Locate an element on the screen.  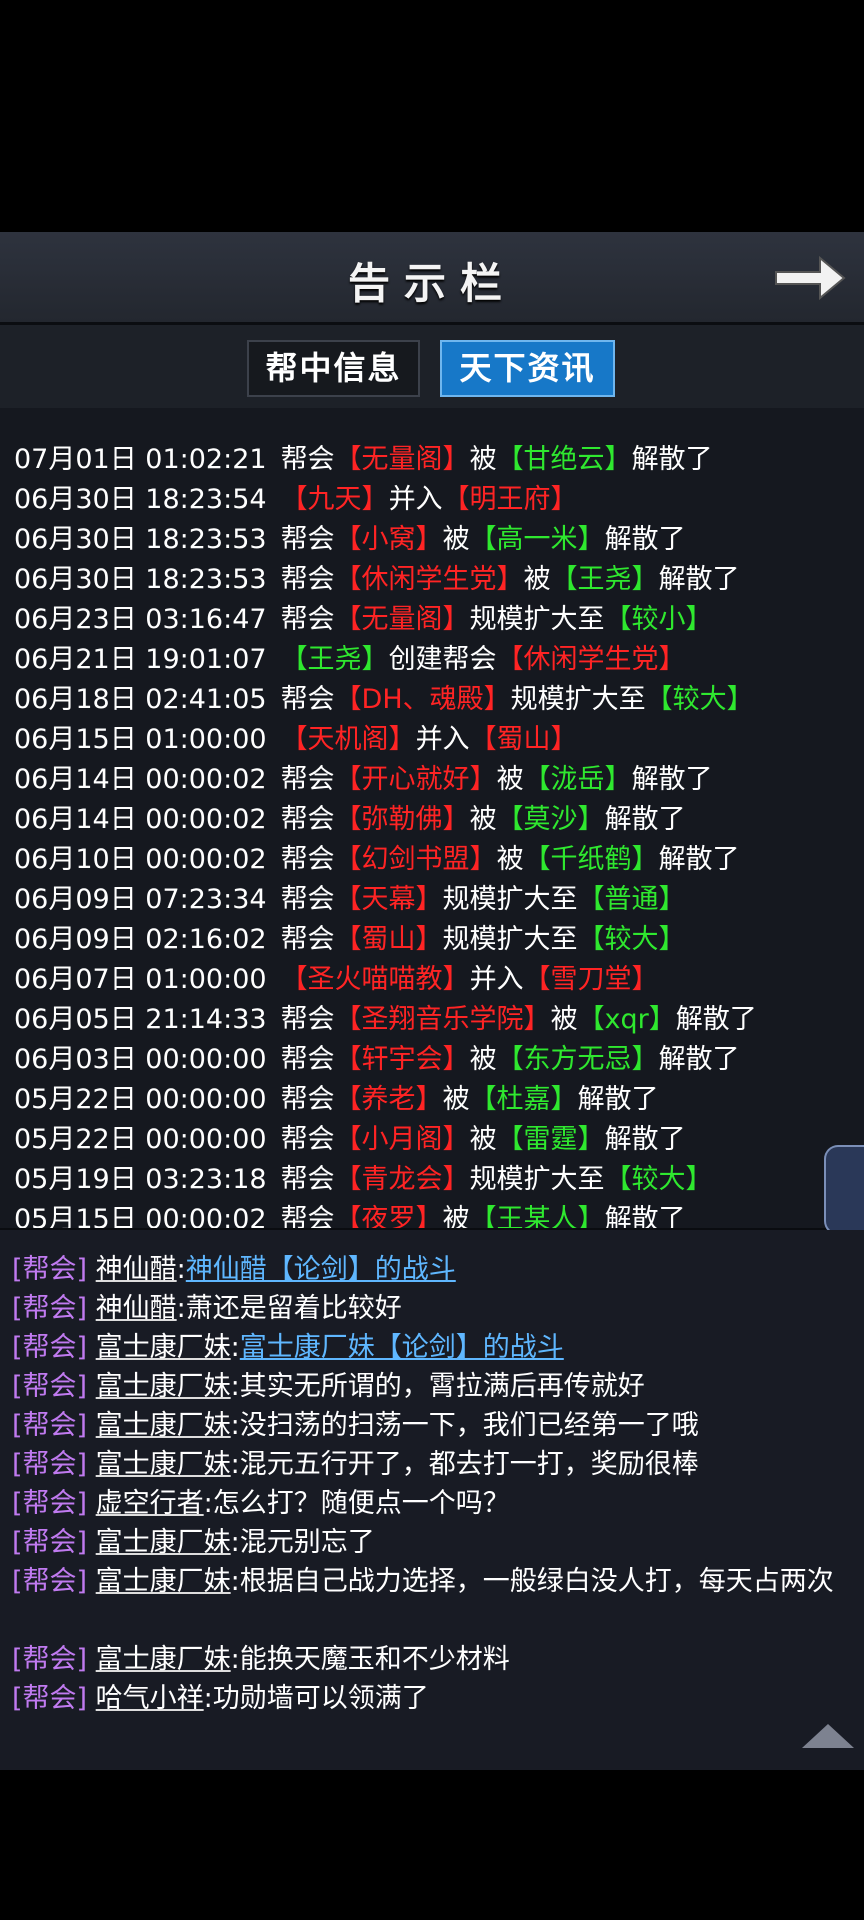
news-row: 06月09日 02:16:02 帮会【蜀山】规模扩大至【较大】 is located at coordinates (350, 940).